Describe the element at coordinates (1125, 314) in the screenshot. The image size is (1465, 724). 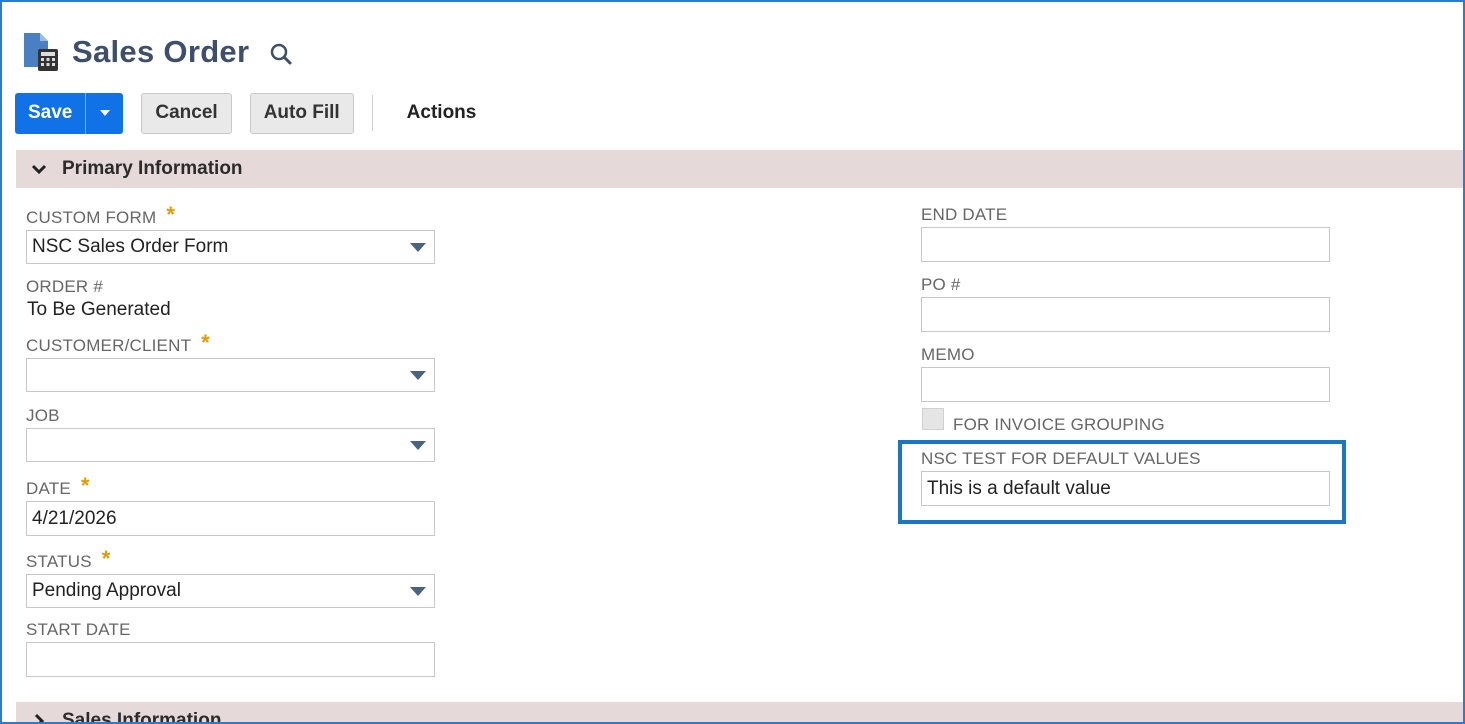
I see `po-input` at that location.